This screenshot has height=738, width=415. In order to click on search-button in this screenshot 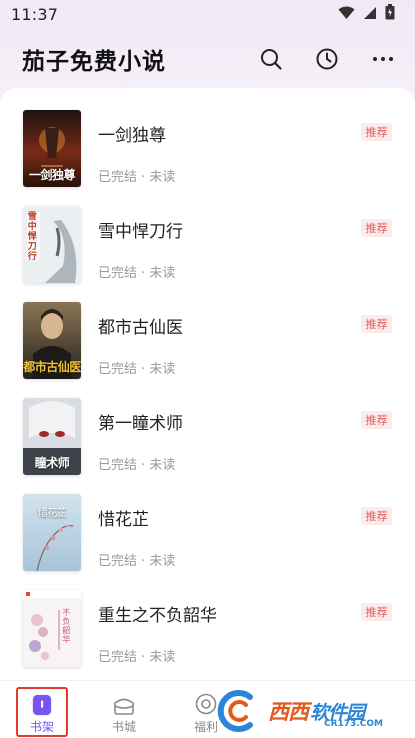, I will do `click(271, 59)`.